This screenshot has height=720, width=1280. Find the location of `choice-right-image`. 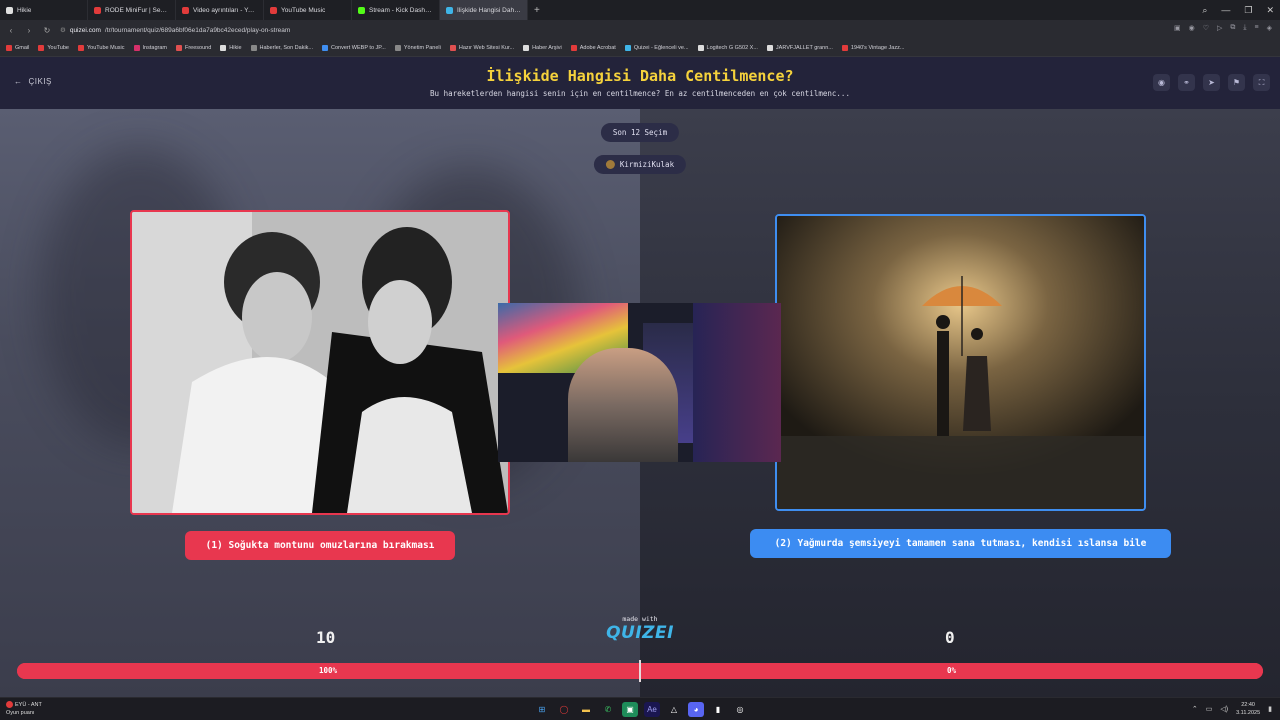

choice-right-image is located at coordinates (960, 362).